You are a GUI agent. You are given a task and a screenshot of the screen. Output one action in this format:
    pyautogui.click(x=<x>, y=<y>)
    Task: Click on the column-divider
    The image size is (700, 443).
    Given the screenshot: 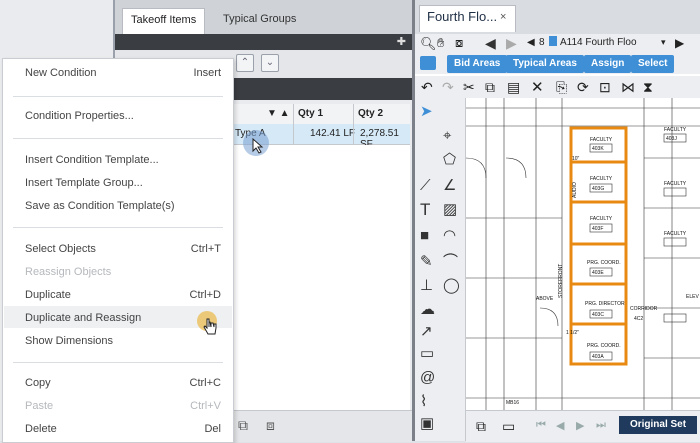 What is the action you would take?
    pyautogui.click(x=293, y=124)
    